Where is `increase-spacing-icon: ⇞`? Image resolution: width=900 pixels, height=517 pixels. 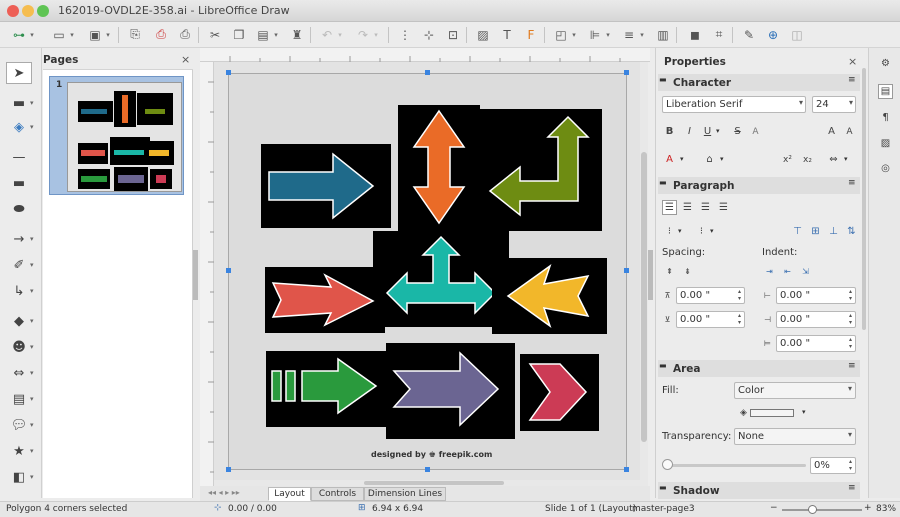 increase-spacing-icon: ⇞ is located at coordinates (669, 271).